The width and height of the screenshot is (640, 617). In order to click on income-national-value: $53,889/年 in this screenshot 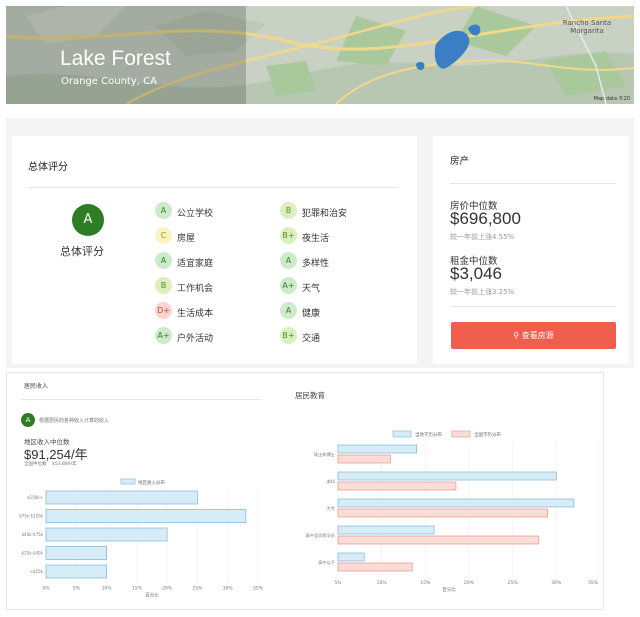, I will do `click(64, 464)`.